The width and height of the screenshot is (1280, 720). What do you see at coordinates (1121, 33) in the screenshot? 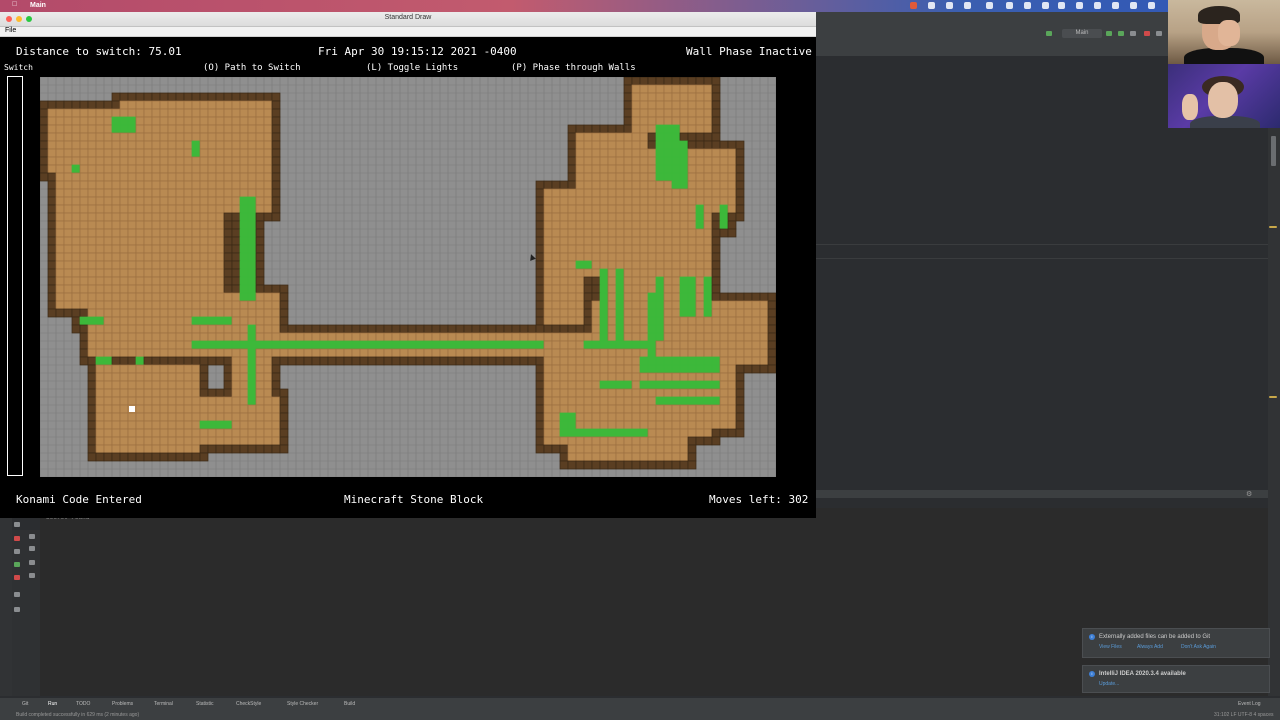
I see `debug-icon` at bounding box center [1121, 33].